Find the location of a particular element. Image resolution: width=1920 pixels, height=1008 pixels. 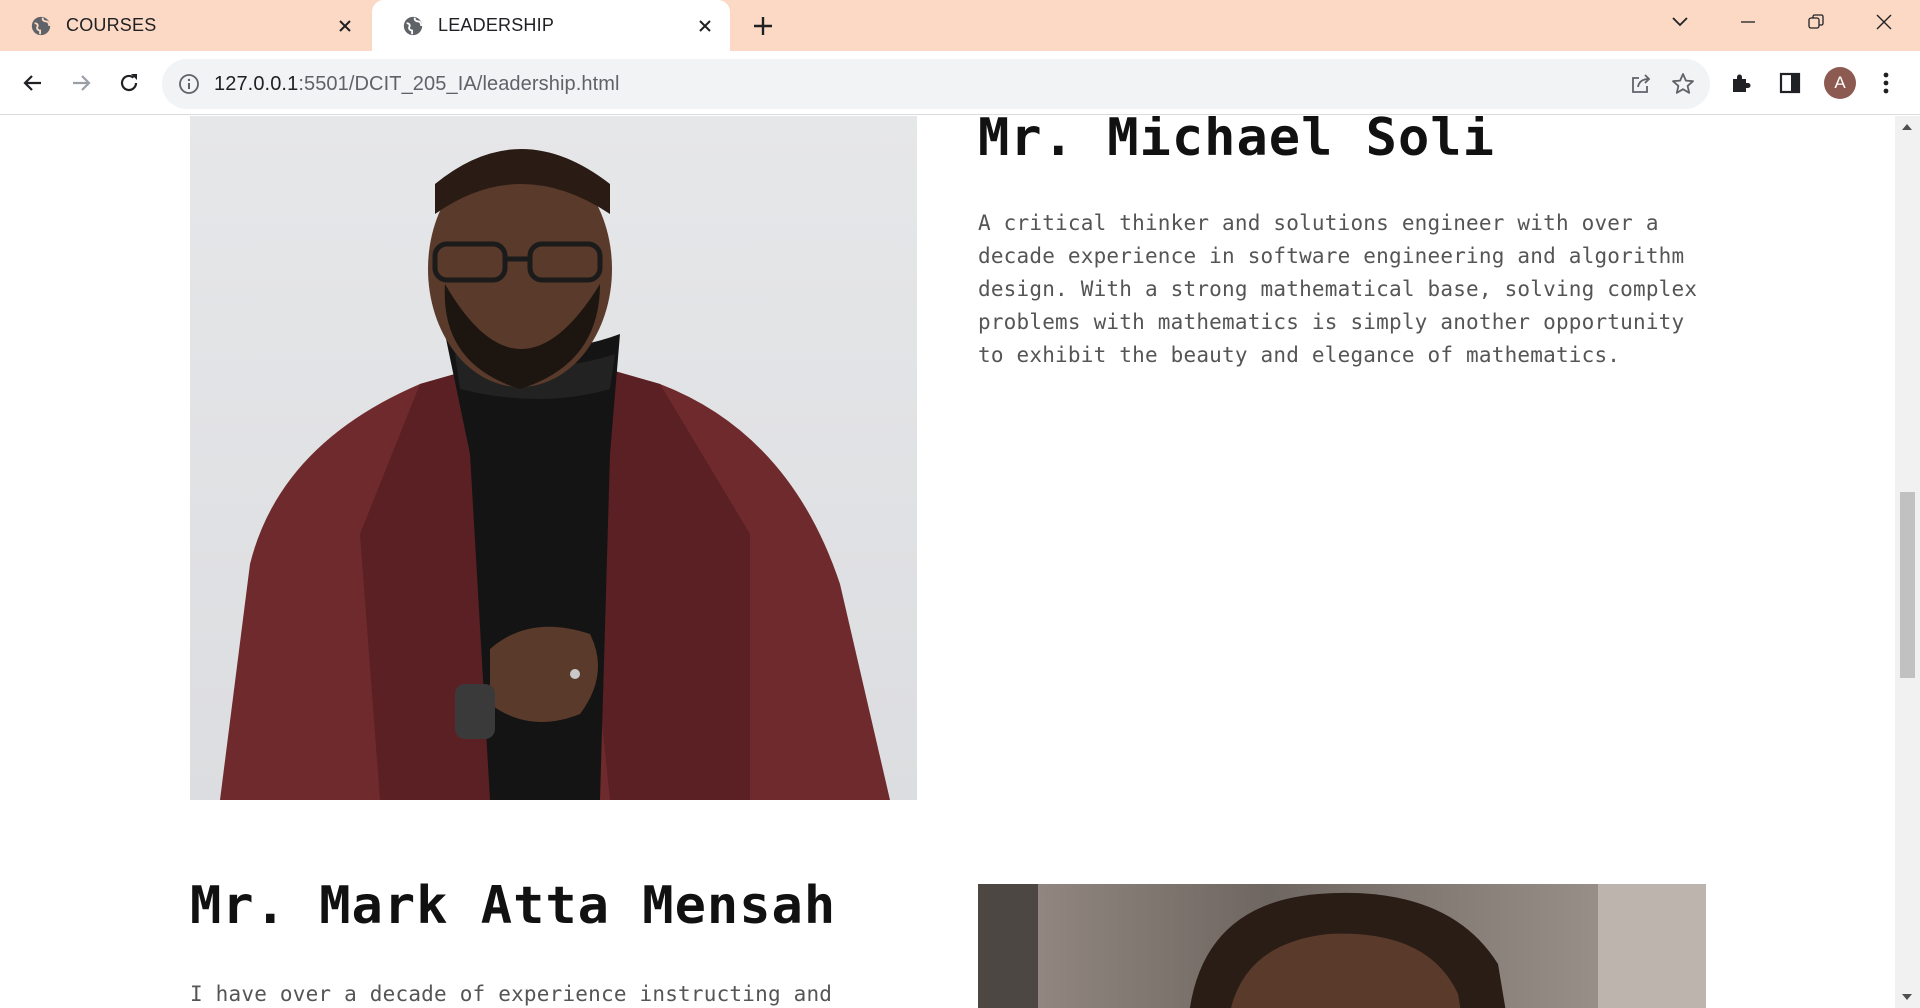

arrow-right-icon is located at coordinates (82, 83).